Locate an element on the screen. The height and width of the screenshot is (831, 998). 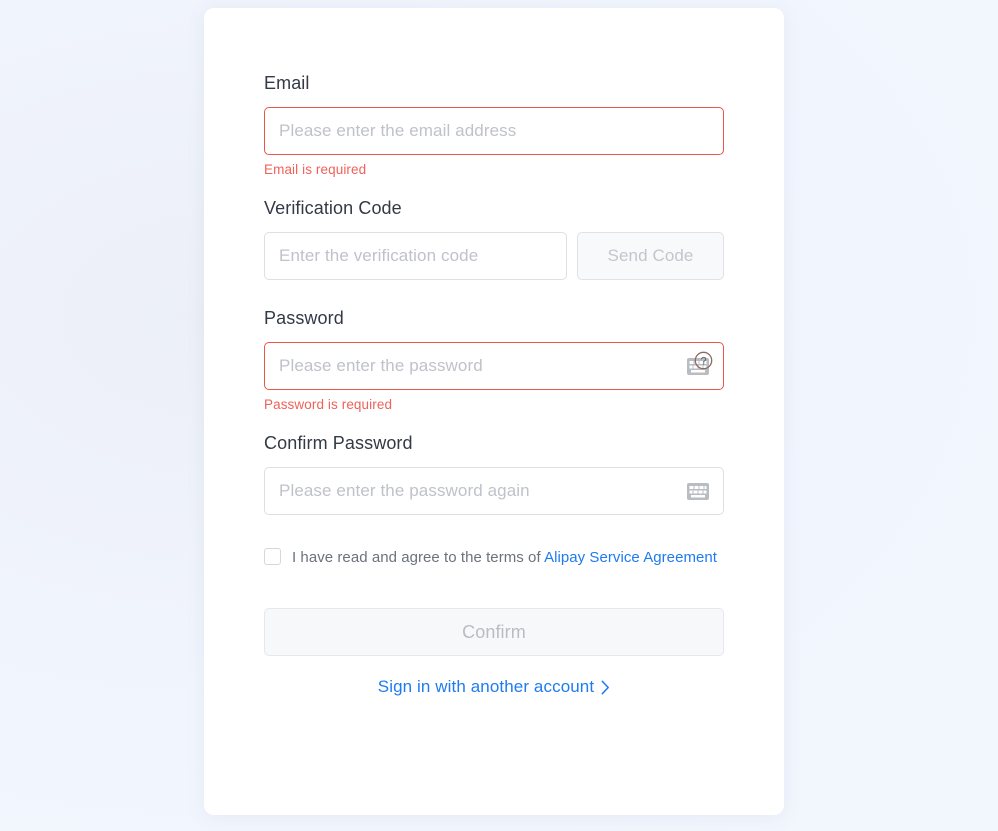
verification-code-input: Enter the verification code is located at coordinates (415, 256).